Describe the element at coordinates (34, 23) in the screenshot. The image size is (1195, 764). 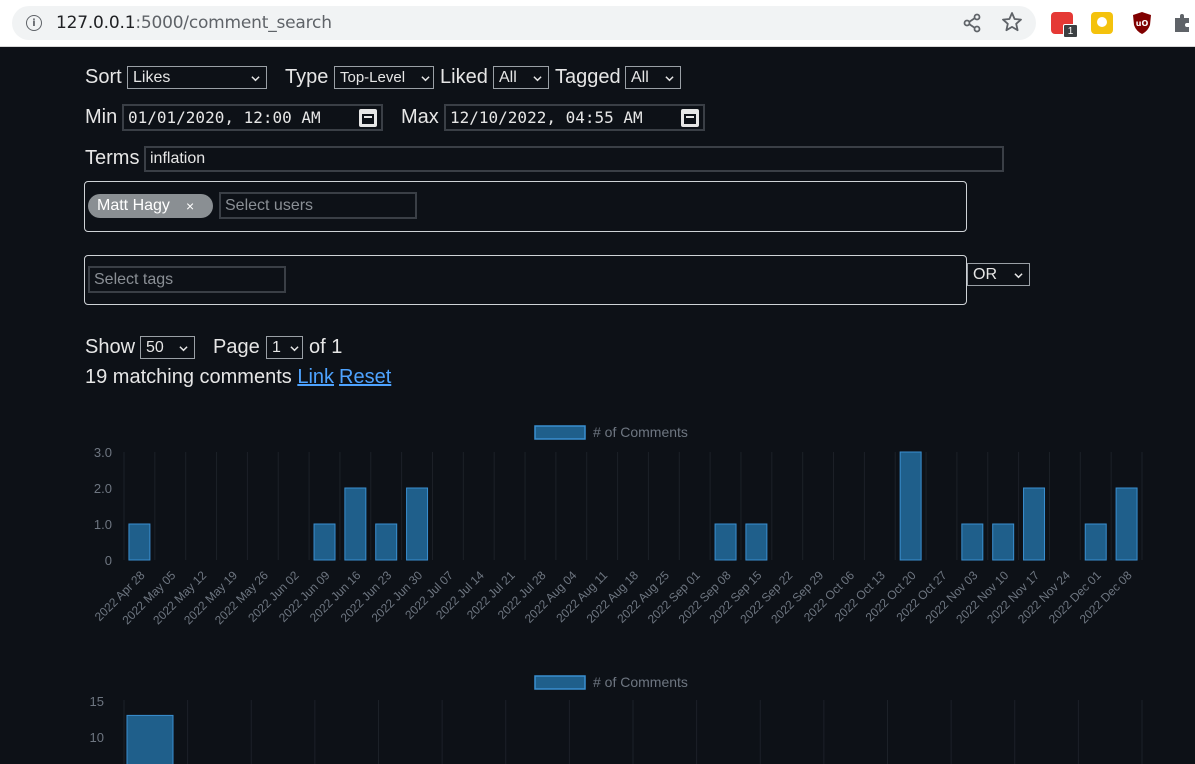
I see `site-info-icon: i` at that location.